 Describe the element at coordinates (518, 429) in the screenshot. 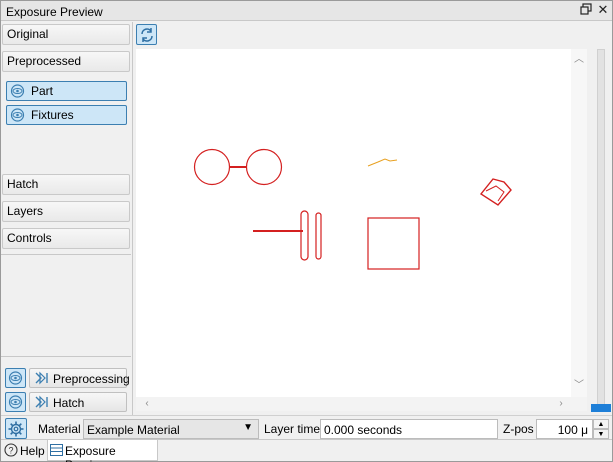

I see `zpos-label: Z-pos` at that location.